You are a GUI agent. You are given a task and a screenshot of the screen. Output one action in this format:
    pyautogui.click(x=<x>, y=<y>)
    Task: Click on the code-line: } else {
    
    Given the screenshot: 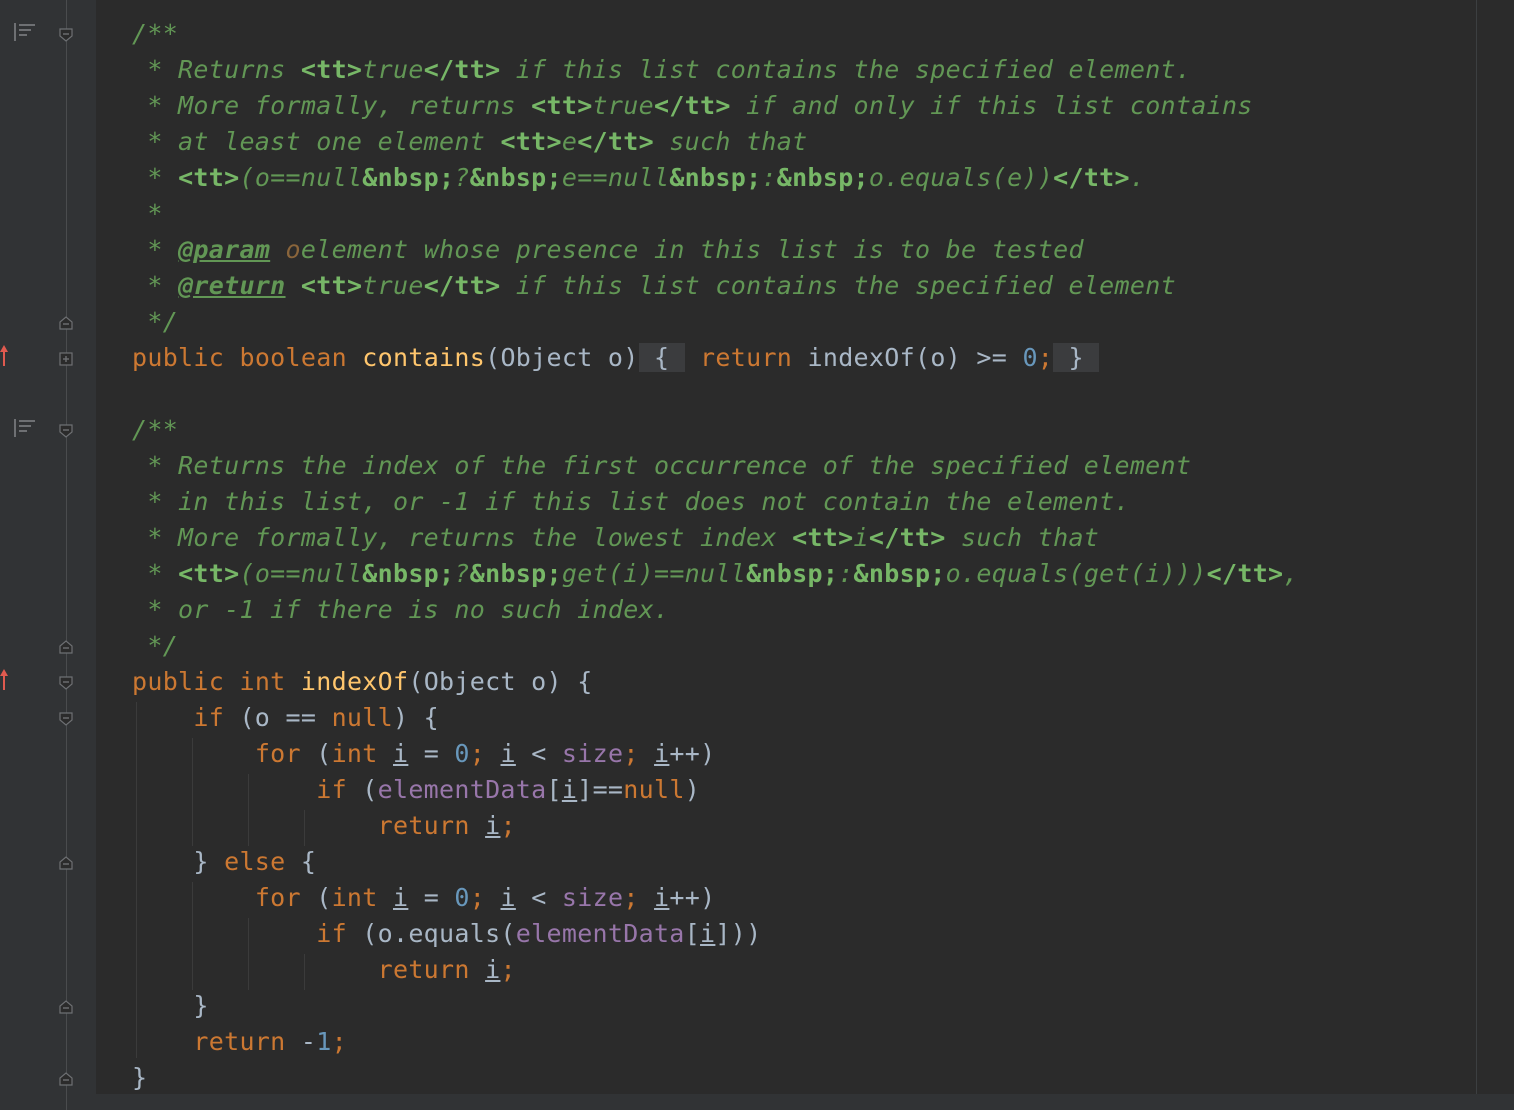 What is the action you would take?
    pyautogui.click(x=224, y=862)
    